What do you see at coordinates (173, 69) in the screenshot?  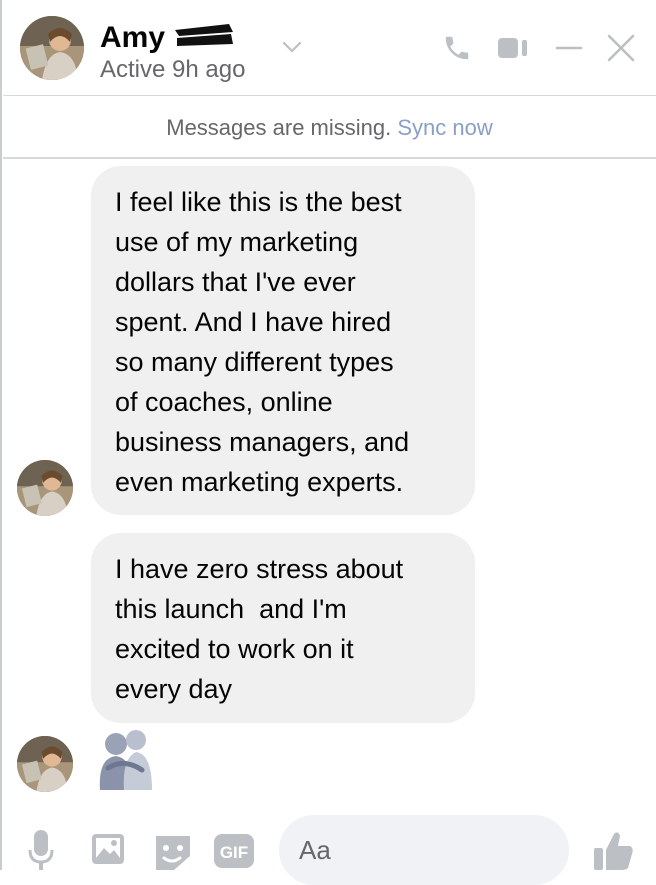 I see `active-status: Active 9h ago` at bounding box center [173, 69].